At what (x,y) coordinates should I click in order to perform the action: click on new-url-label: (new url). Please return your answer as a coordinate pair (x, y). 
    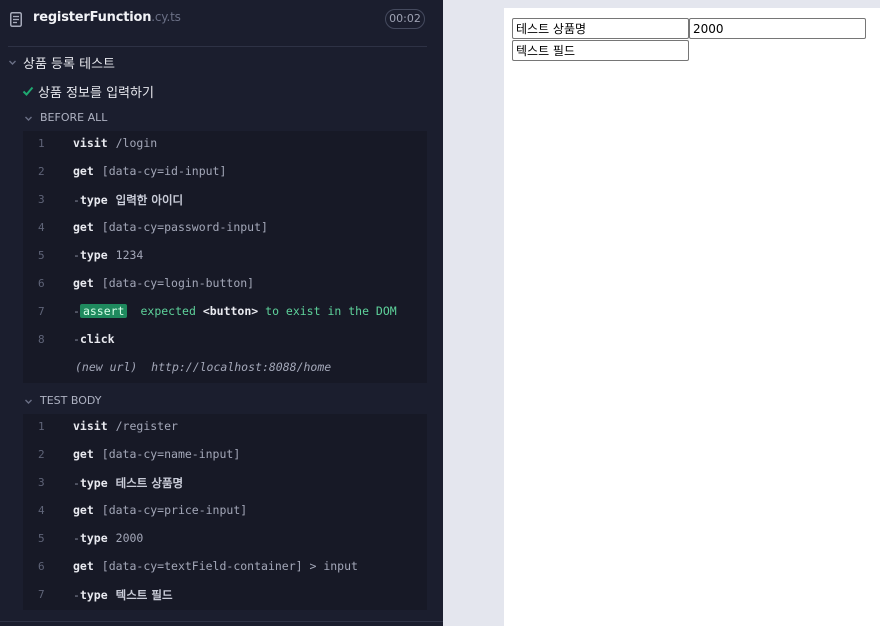
    Looking at the image, I should click on (106, 367).